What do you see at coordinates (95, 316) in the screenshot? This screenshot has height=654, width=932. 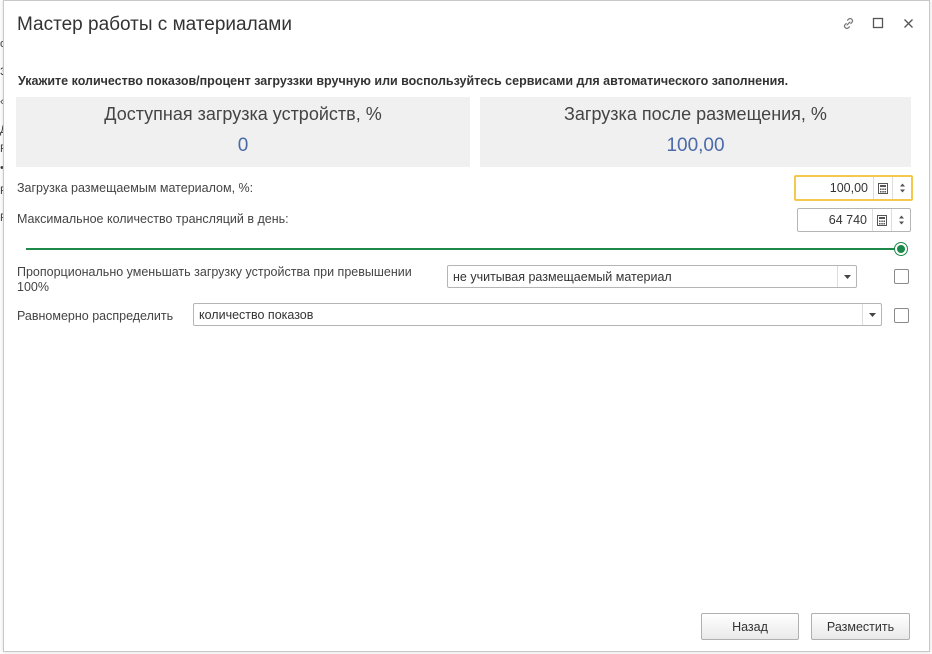 I see `distribute-evenly-label: Равномерно распределить` at bounding box center [95, 316].